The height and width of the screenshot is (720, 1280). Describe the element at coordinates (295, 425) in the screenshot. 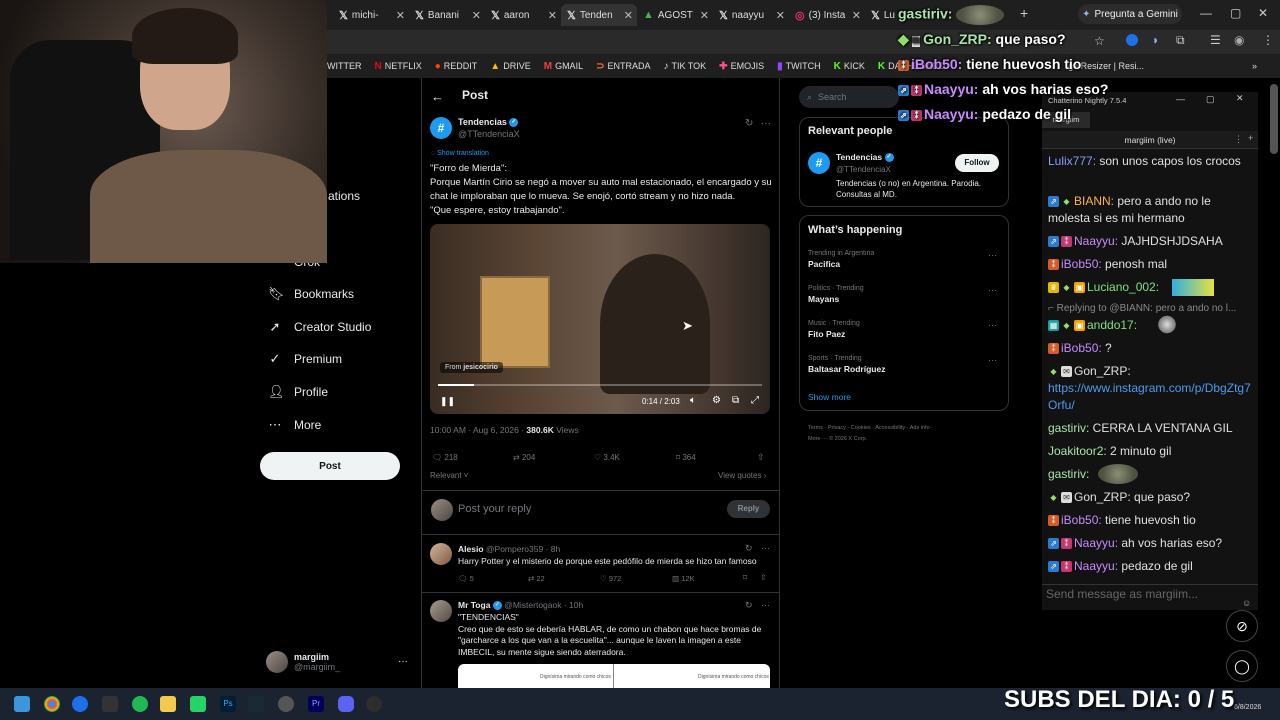

I see `nav-item-more: ⋯ More` at that location.